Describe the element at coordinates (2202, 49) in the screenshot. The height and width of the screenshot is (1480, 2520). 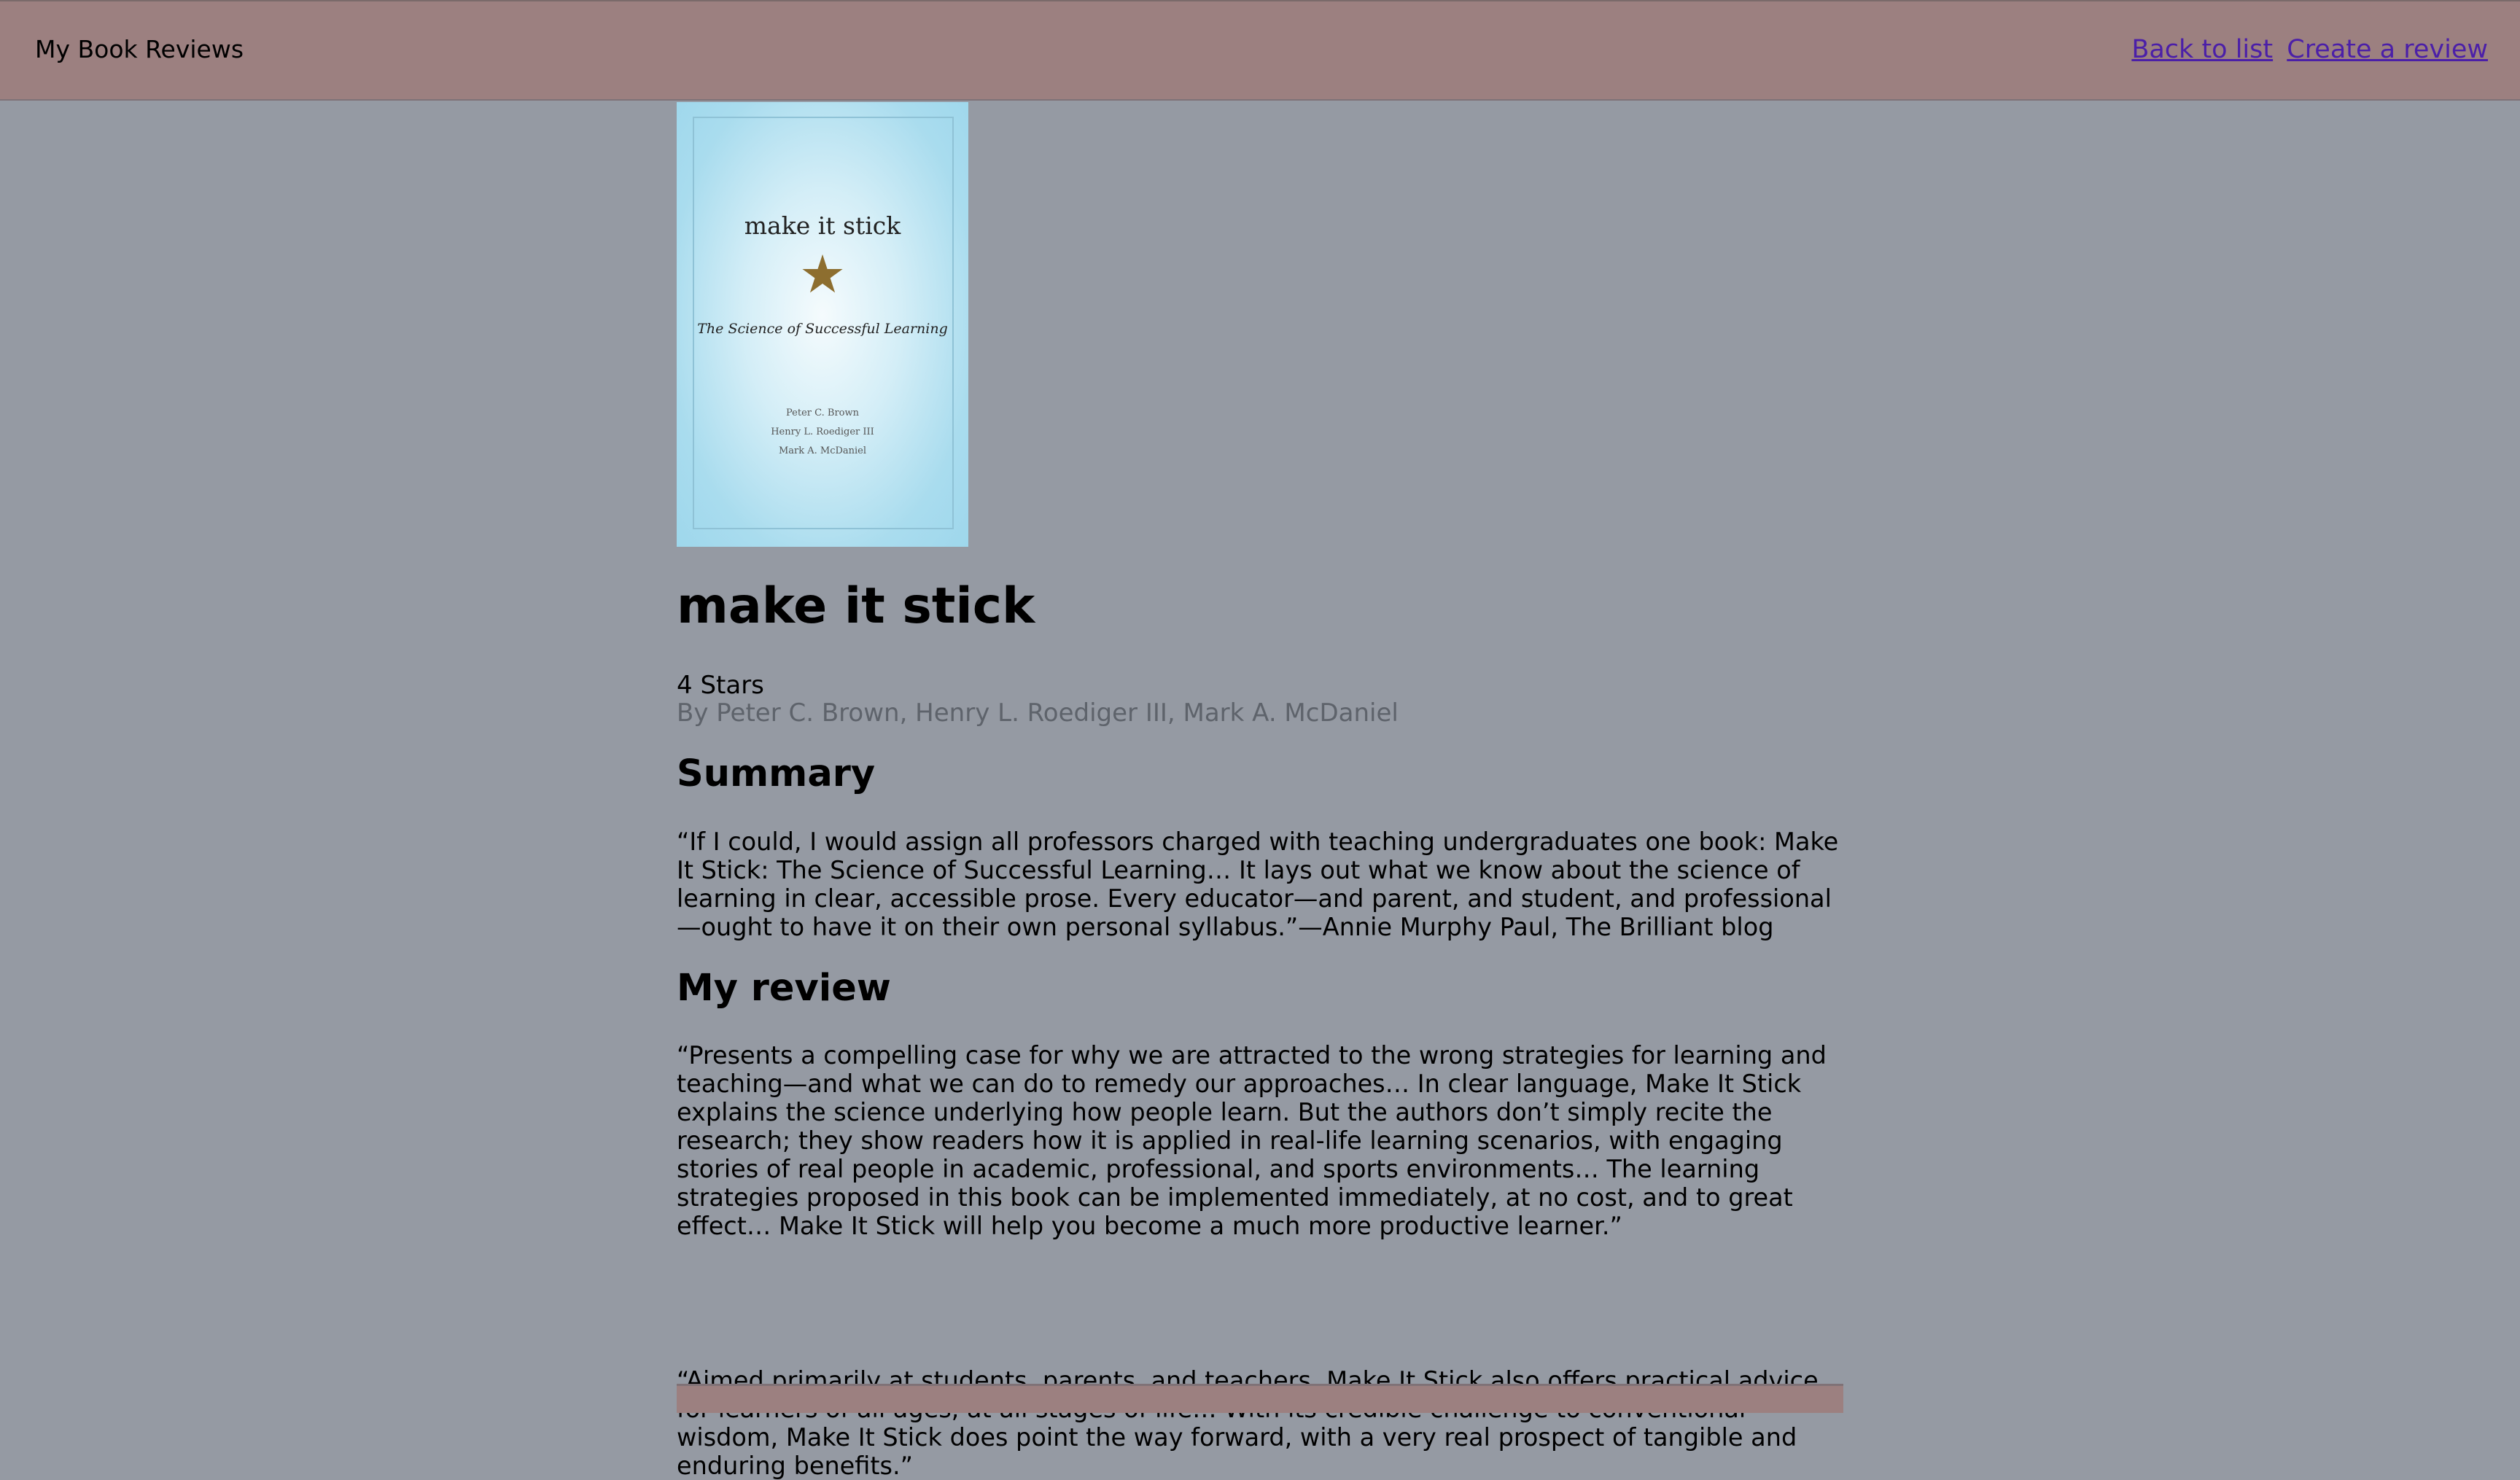
I see `back-to-list-link: Back to list` at that location.